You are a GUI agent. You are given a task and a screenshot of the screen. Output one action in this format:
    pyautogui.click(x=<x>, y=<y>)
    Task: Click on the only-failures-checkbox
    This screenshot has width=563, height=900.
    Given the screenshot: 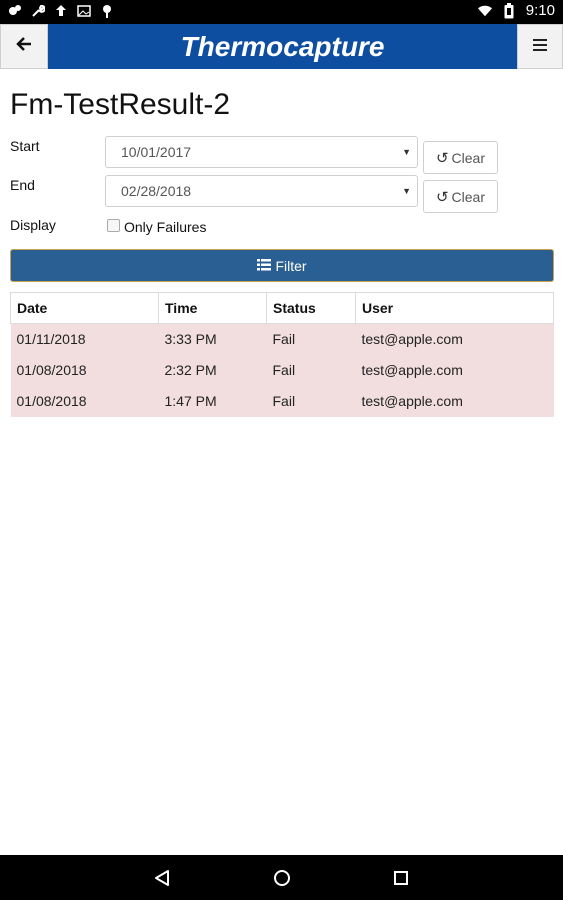 What is the action you would take?
    pyautogui.click(x=113, y=225)
    